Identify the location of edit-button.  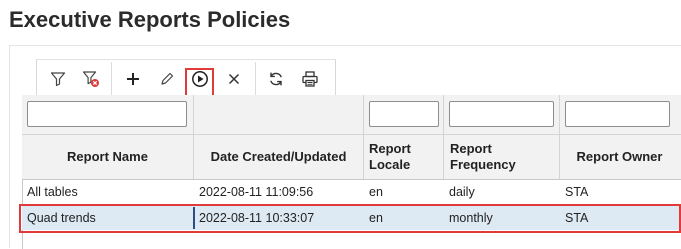
(167, 81).